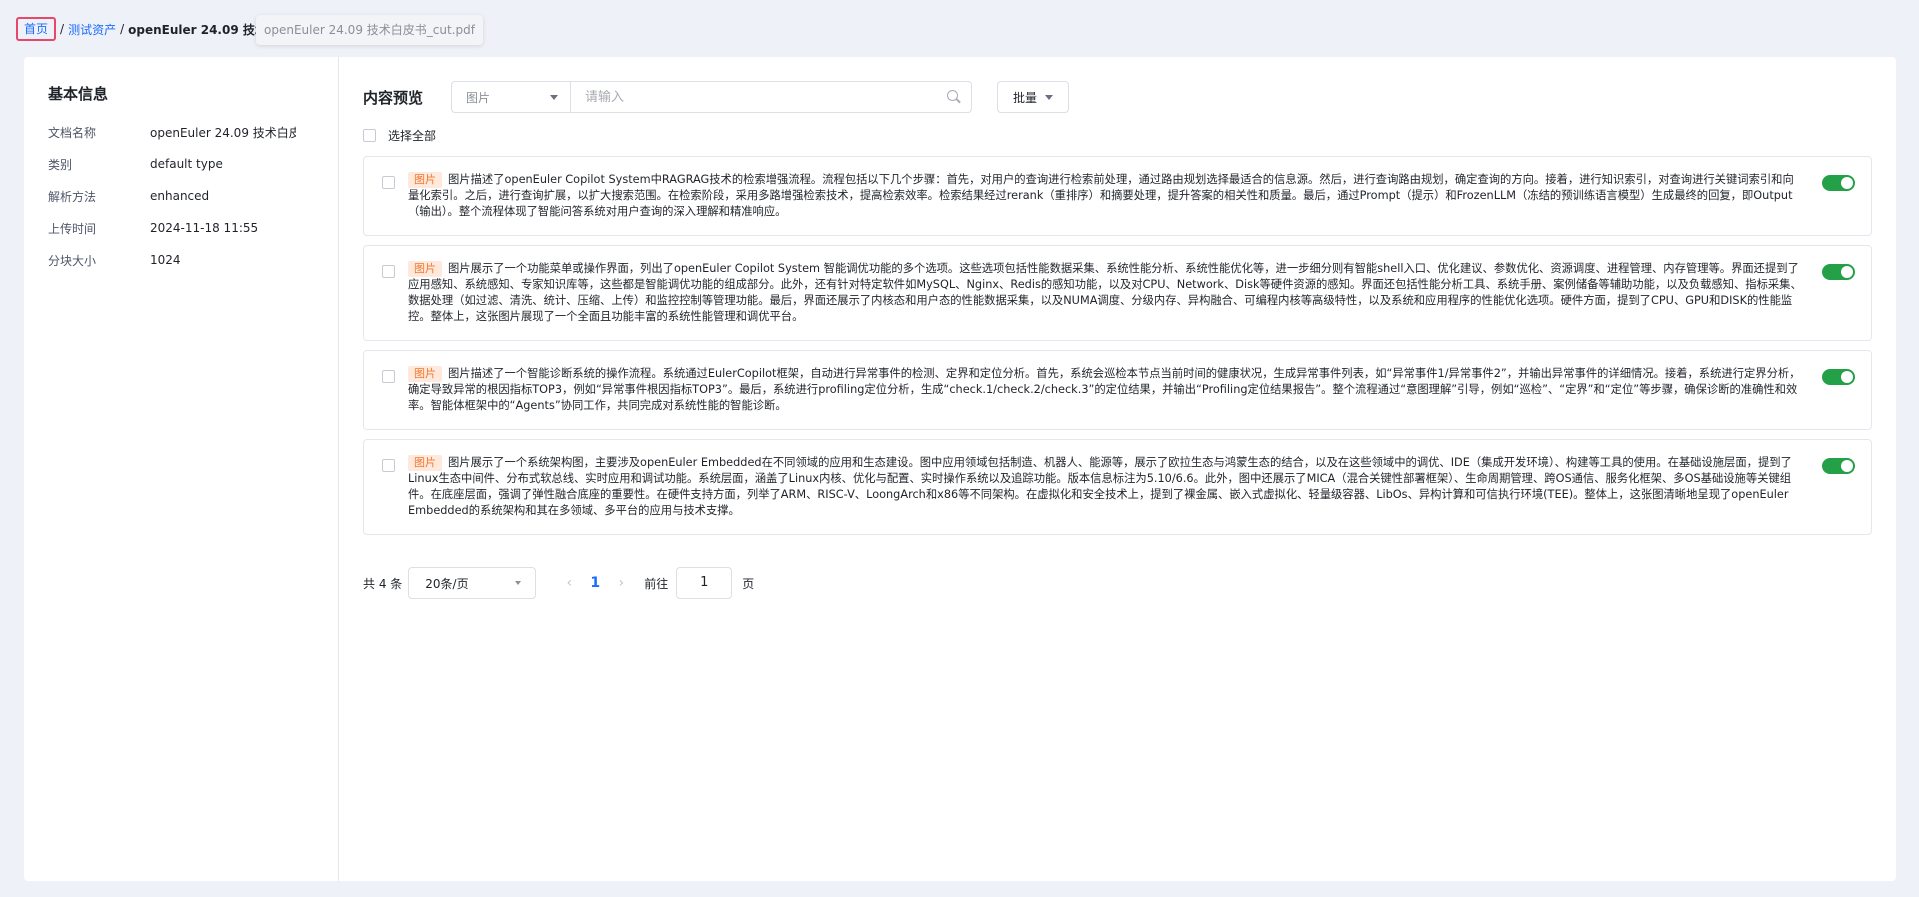 The width and height of the screenshot is (1919, 897). I want to click on info-value: default type, so click(186, 164).